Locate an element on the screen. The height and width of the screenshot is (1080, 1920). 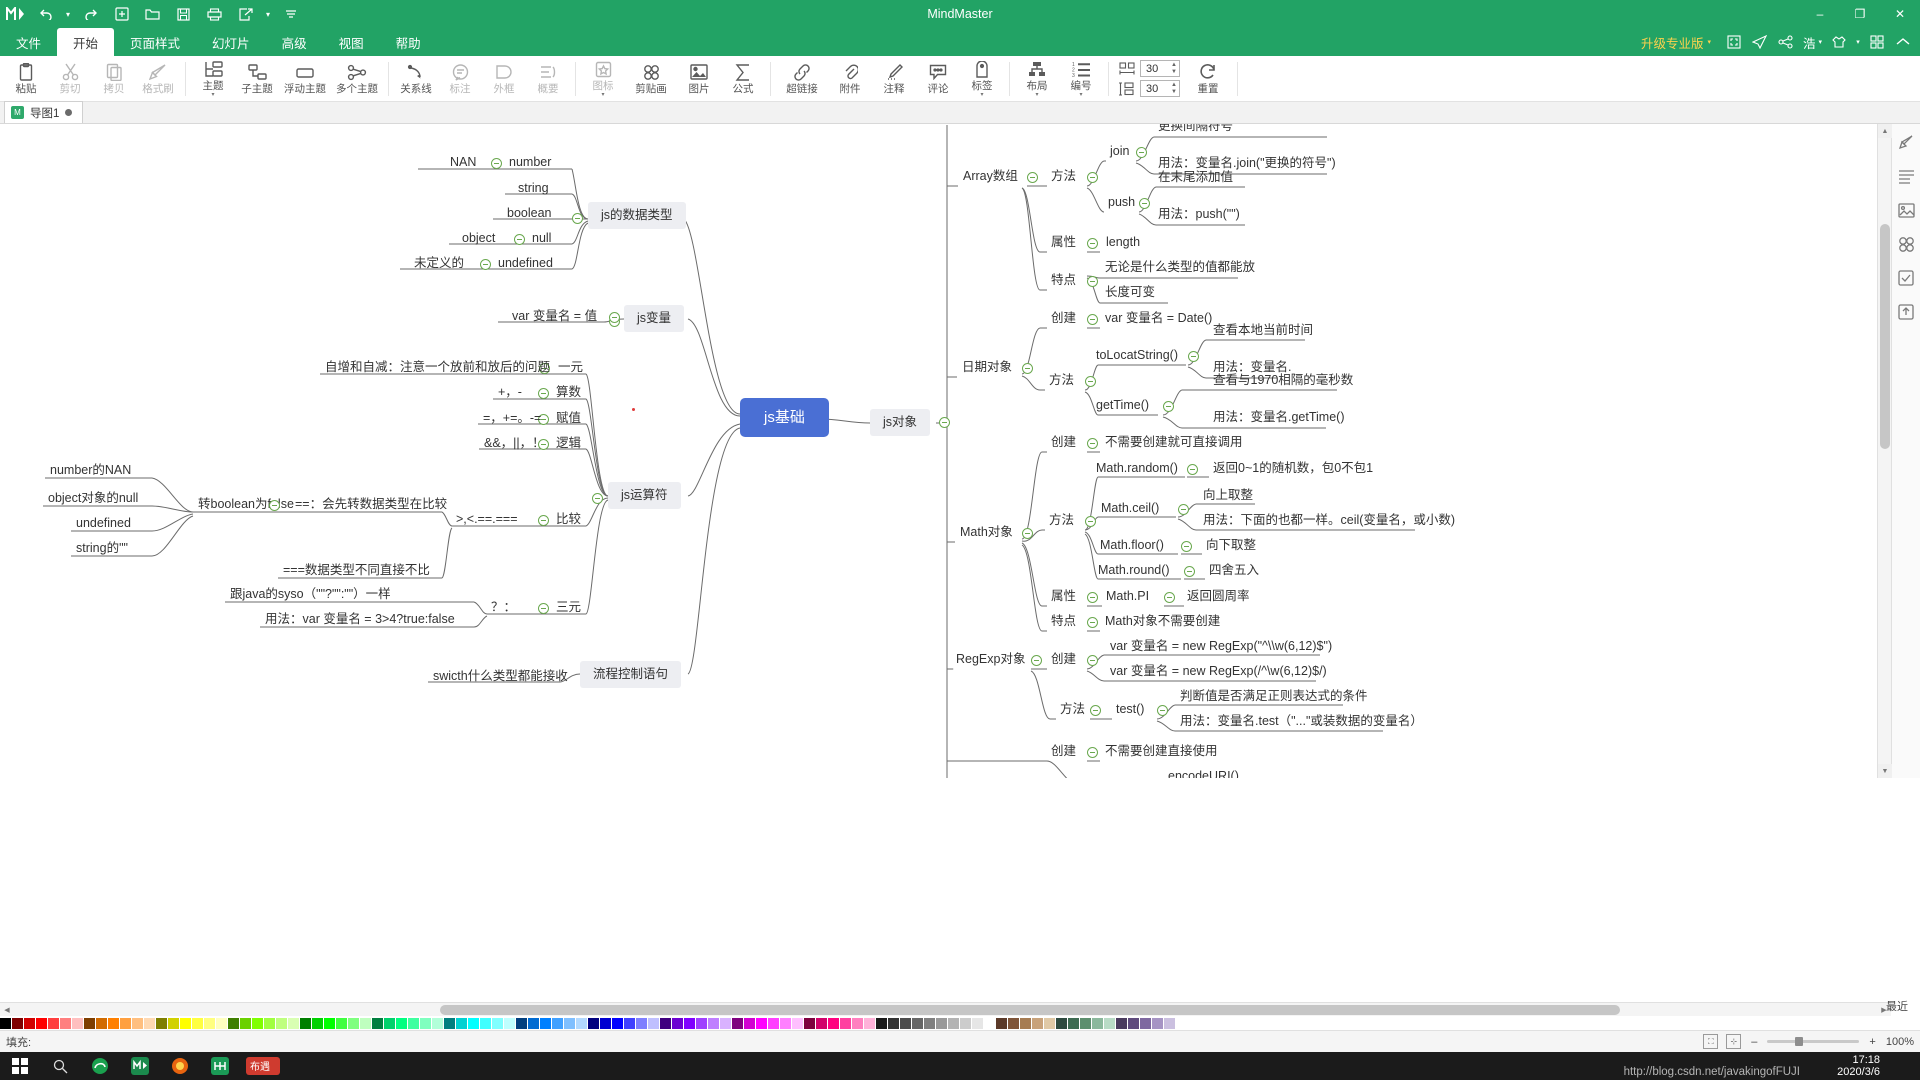
mindmap-node-r-feat1: 无论是什么类型的值都能放 is located at coordinates (1180, 267).